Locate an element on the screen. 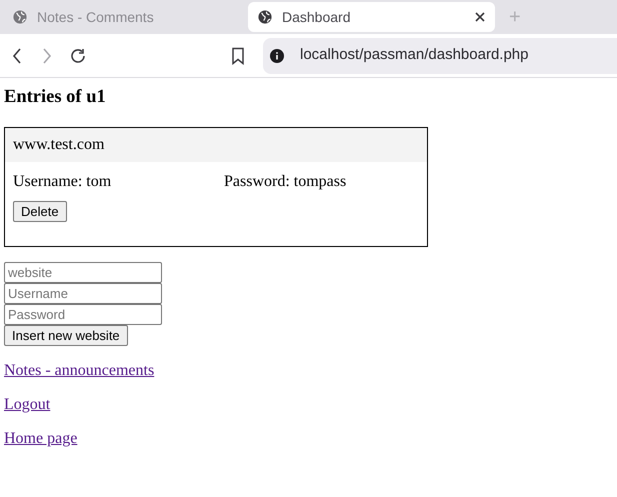 Image resolution: width=617 pixels, height=497 pixels. website-text: www.test.com is located at coordinates (58, 145).